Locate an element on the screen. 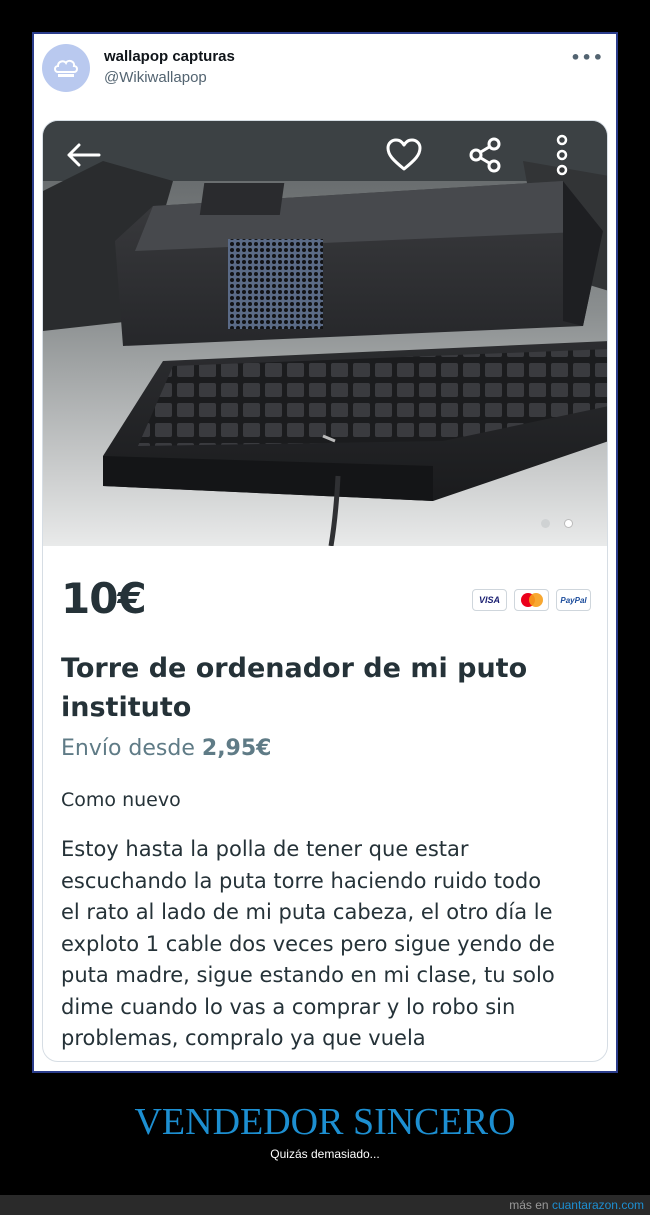 The height and width of the screenshot is (1215, 650). footer-text: más en cuantarazon.com is located at coordinates (576, 1205).